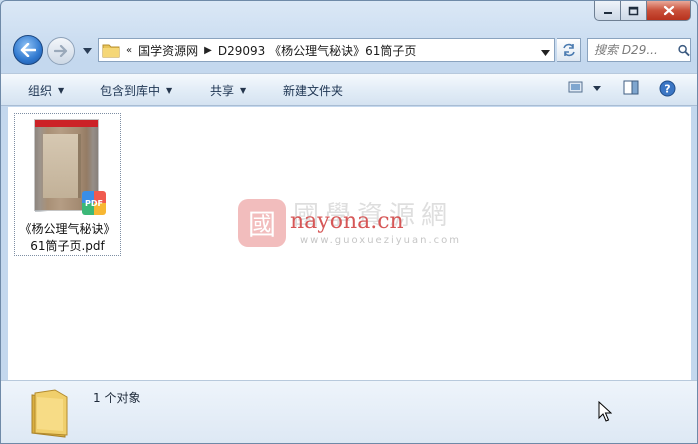  Describe the element at coordinates (262, 223) in the screenshot. I see `watermark-seal: 國` at that location.